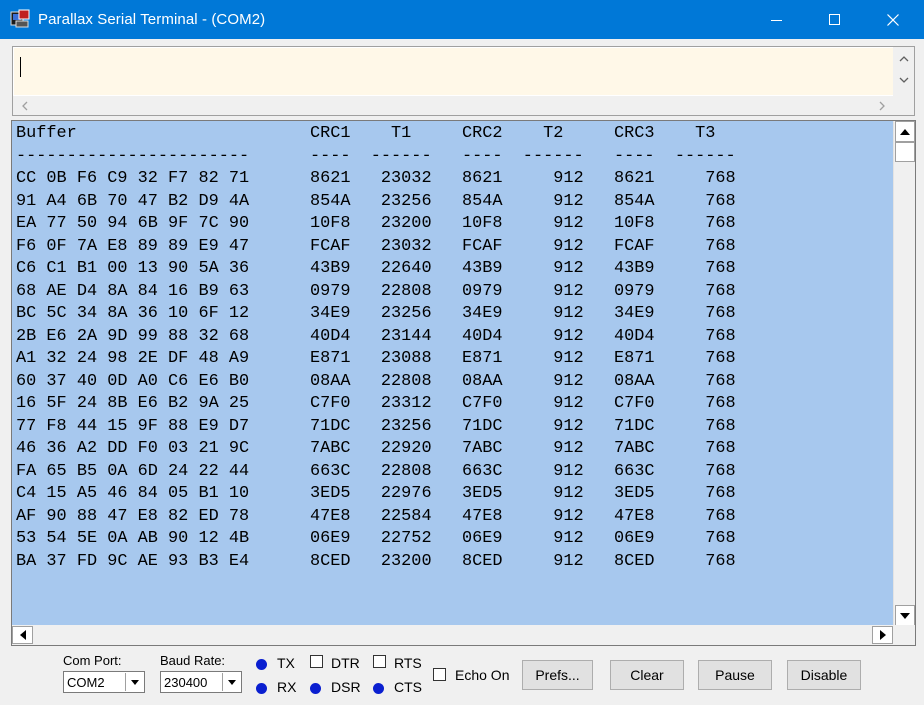 The image size is (924, 705). I want to click on rx-label: RX, so click(287, 687).